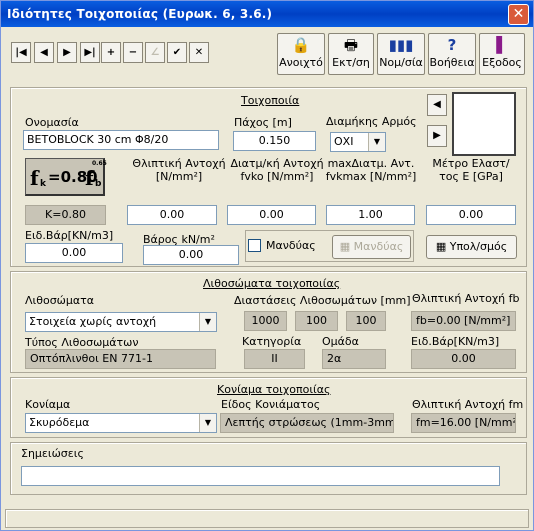 The image size is (534, 531). I want to click on mortar-value: Σκυρόδεμα, so click(59, 422).